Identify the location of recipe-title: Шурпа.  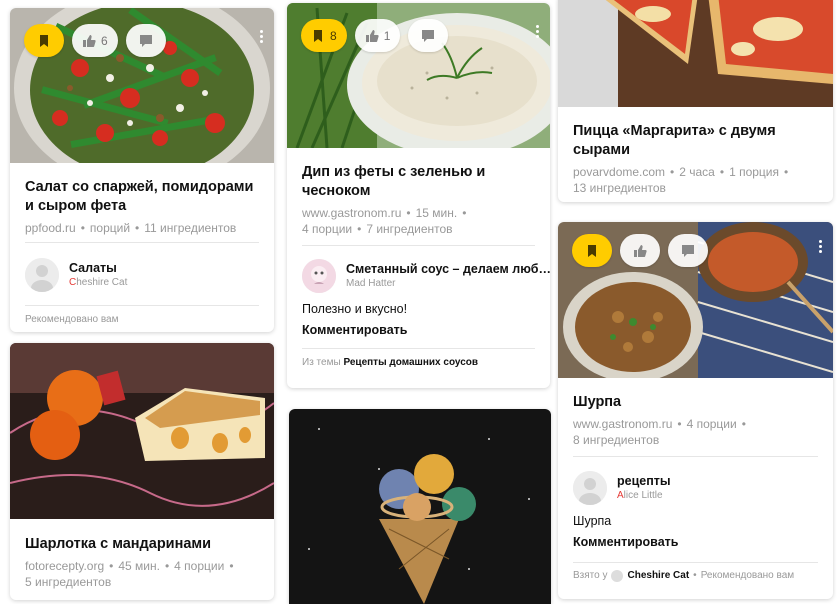
(695, 402).